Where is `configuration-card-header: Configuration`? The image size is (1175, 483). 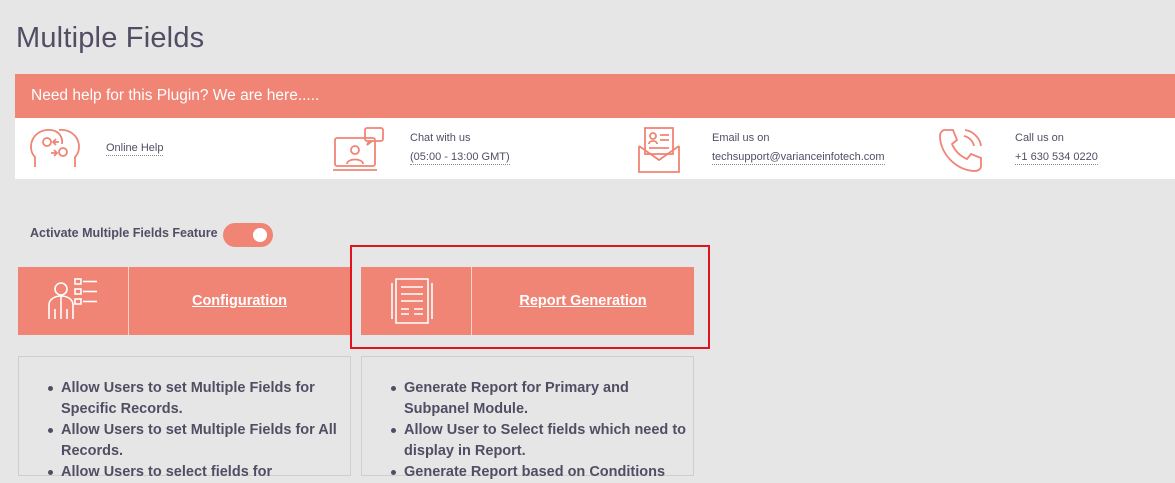
configuration-card-header: Configuration is located at coordinates (184, 301).